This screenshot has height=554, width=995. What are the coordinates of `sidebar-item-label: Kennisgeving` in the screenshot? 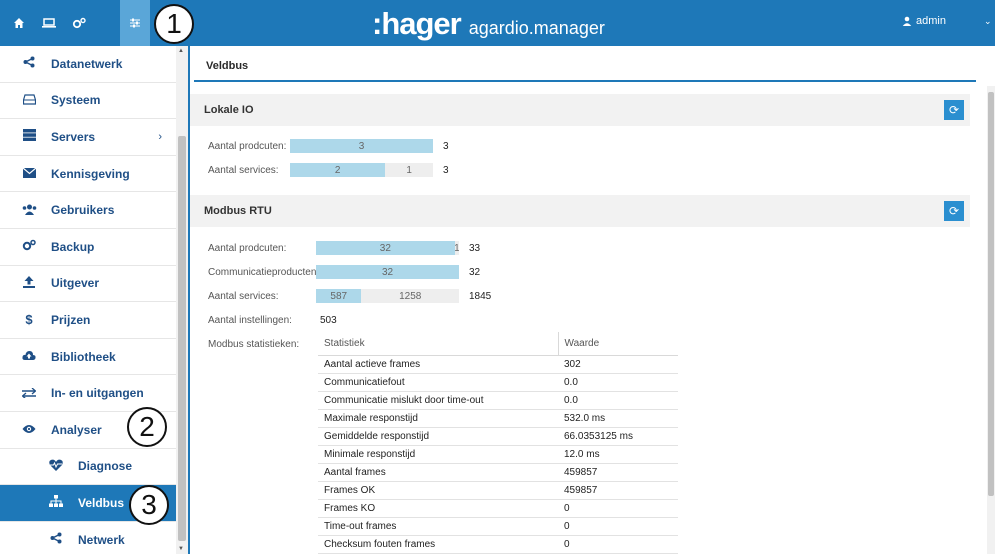 It's located at (90, 173).